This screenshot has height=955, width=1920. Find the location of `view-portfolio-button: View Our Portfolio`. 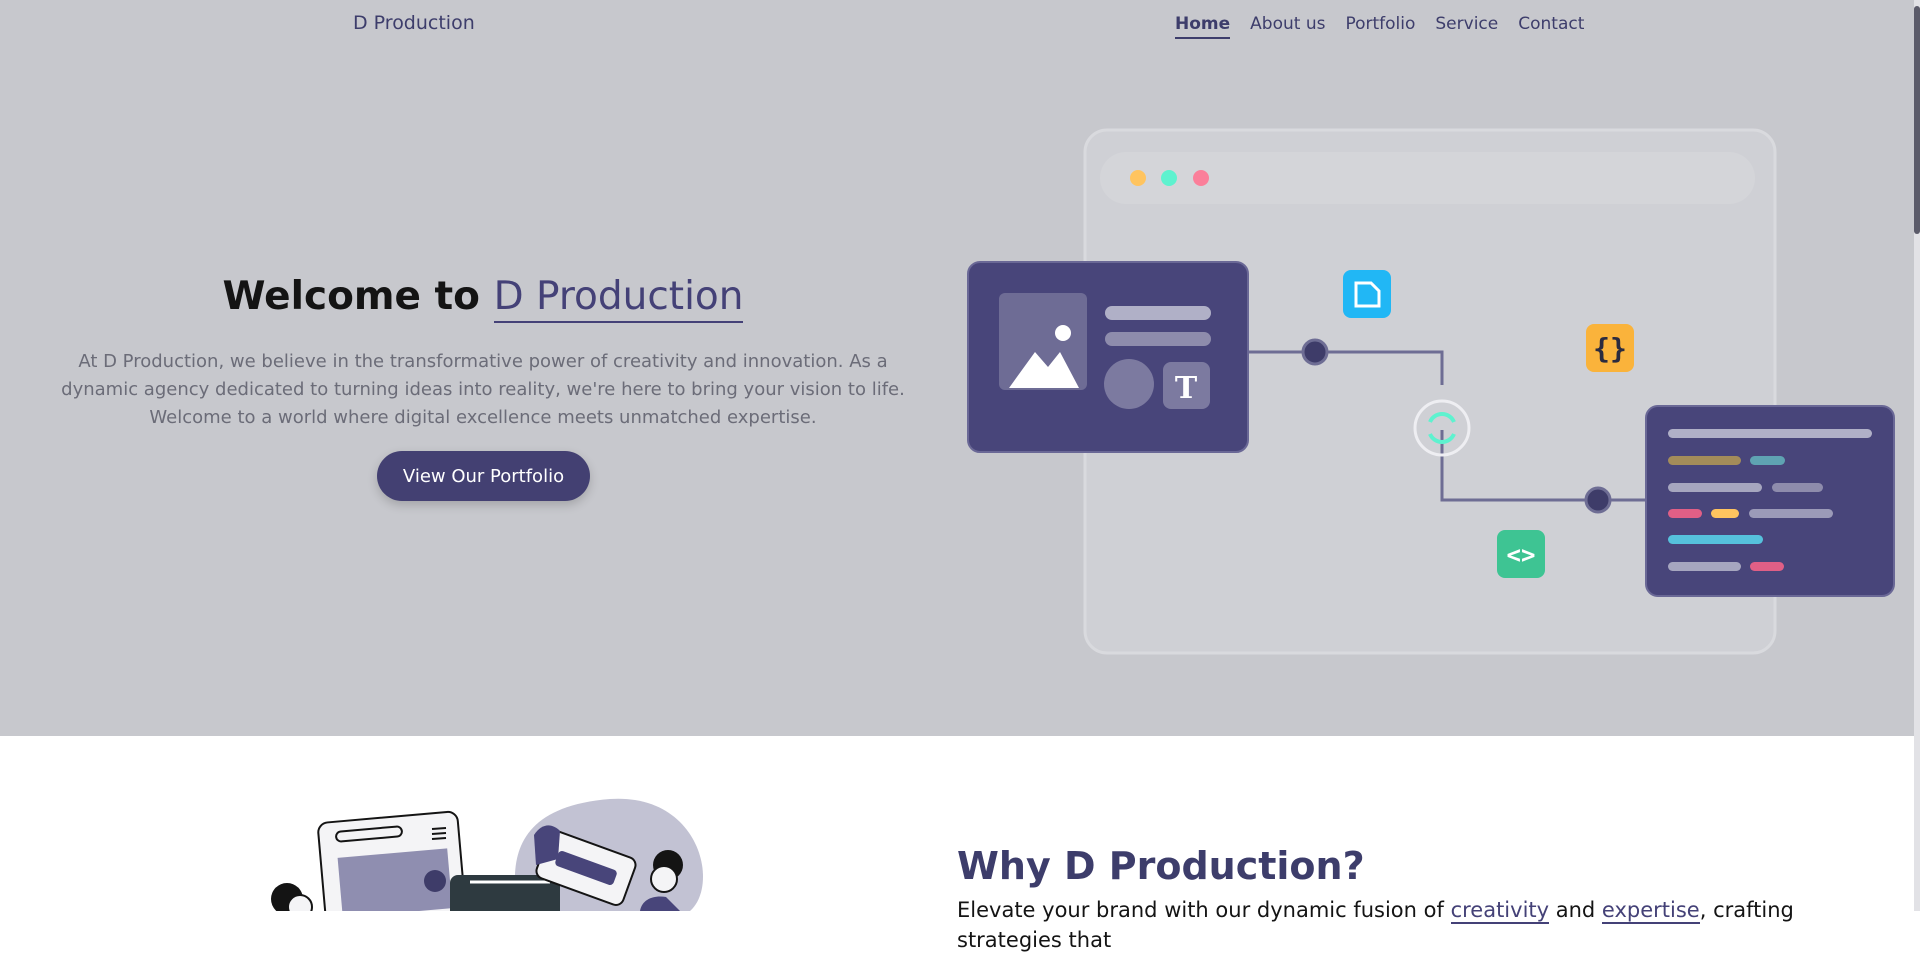

view-portfolio-button: View Our Portfolio is located at coordinates (483, 476).